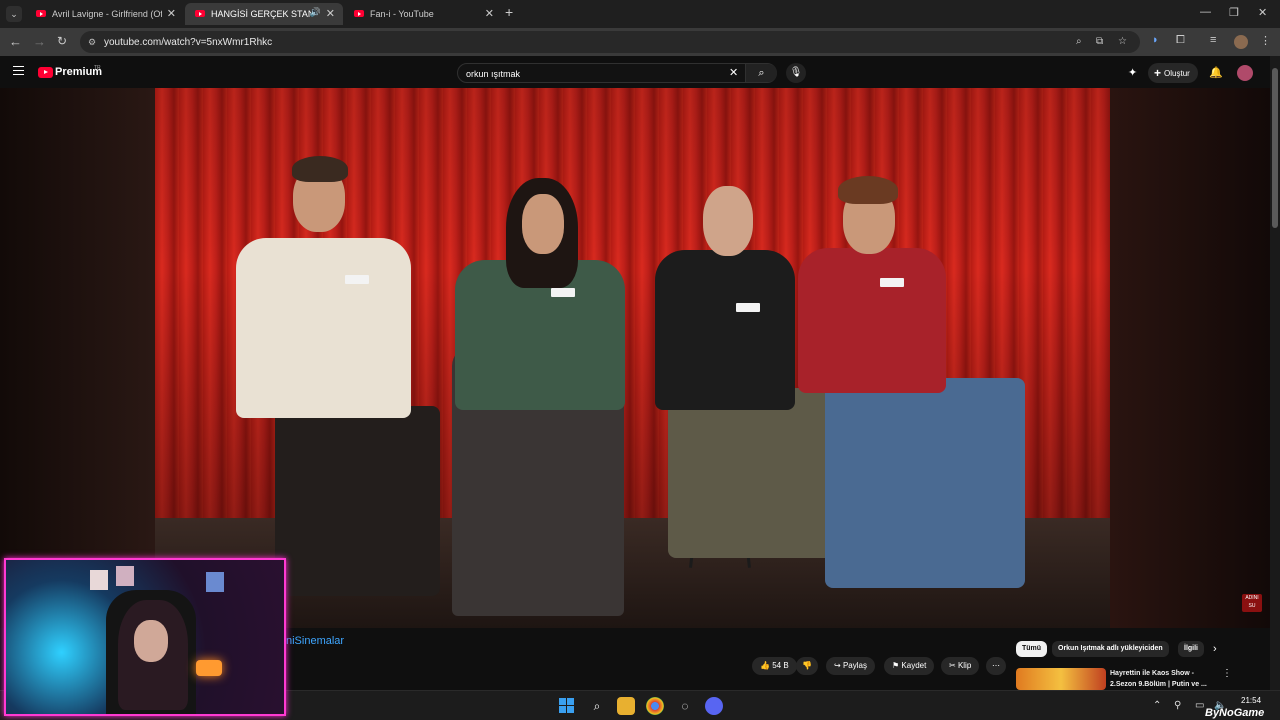  What do you see at coordinates (1191, 649) in the screenshot?
I see `chip-related: İlgili` at bounding box center [1191, 649].